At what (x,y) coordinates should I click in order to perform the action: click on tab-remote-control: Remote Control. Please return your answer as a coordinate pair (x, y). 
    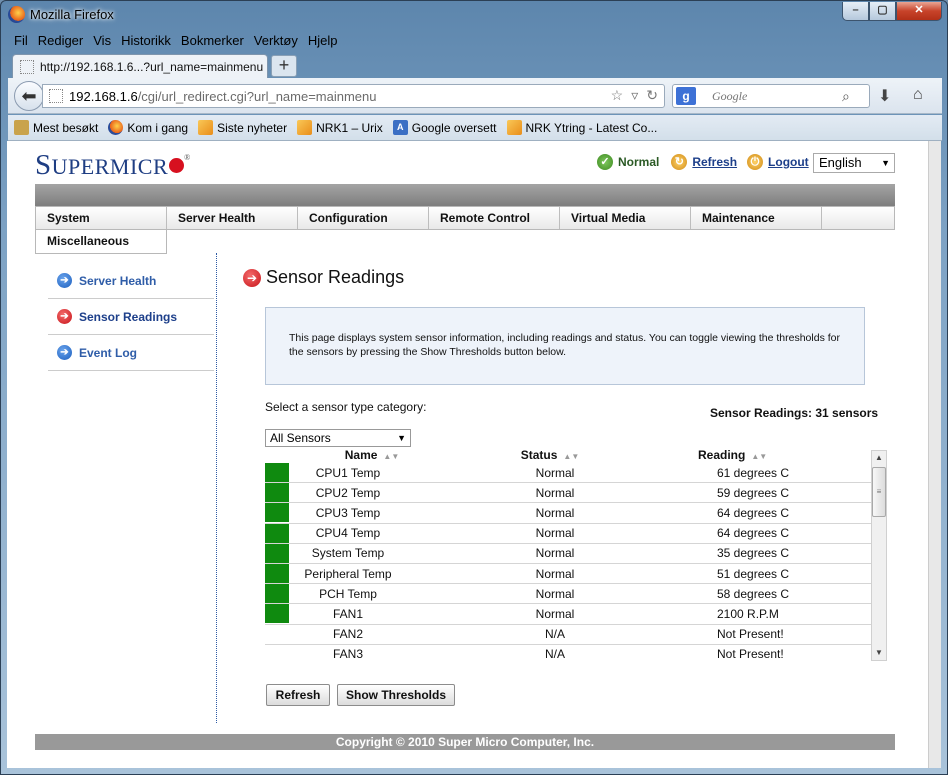
    Looking at the image, I should click on (494, 218).